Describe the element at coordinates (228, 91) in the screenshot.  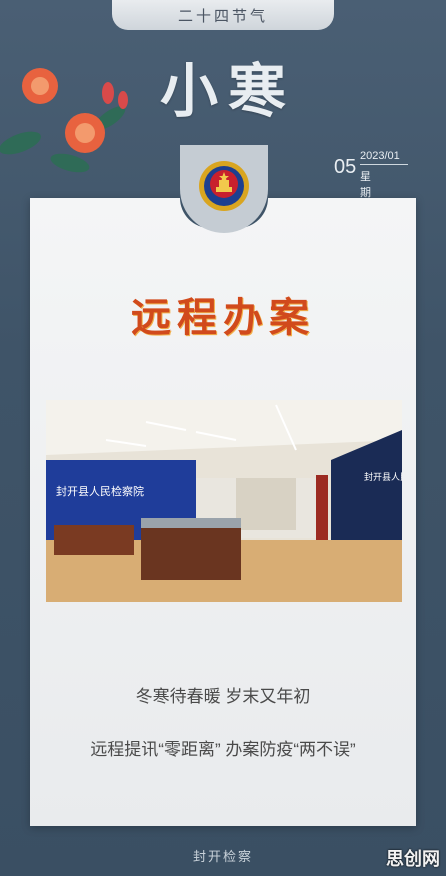
I see `solar-term-title: 小寒` at that location.